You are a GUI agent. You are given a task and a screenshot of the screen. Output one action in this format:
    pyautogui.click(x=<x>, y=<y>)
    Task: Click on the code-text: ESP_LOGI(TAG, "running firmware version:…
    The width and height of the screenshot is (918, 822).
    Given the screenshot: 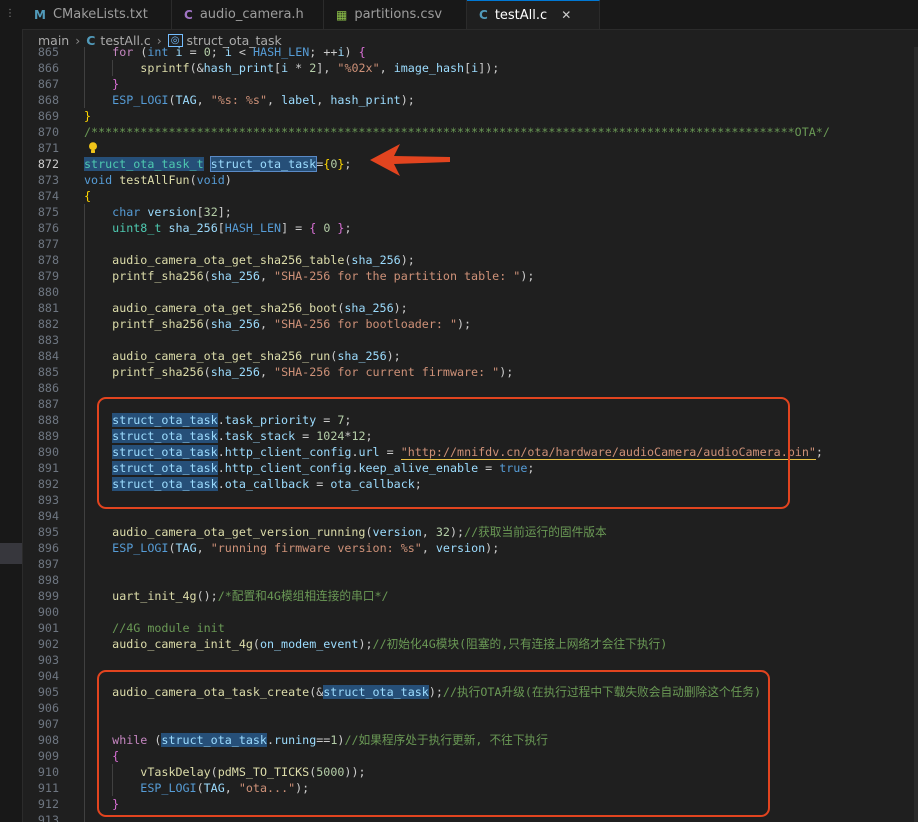 What is the action you would take?
    pyautogui.click(x=306, y=548)
    